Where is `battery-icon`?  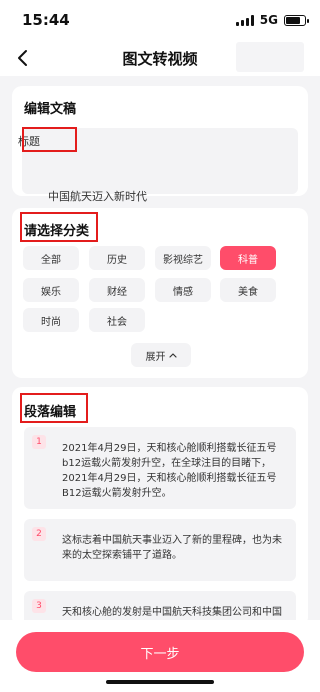 battery-icon is located at coordinates (296, 20).